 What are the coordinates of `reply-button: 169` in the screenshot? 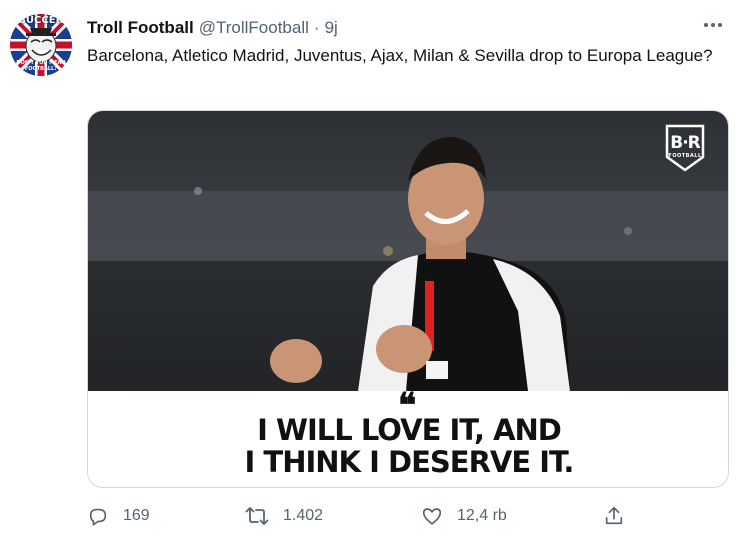 It's located at (118, 516).